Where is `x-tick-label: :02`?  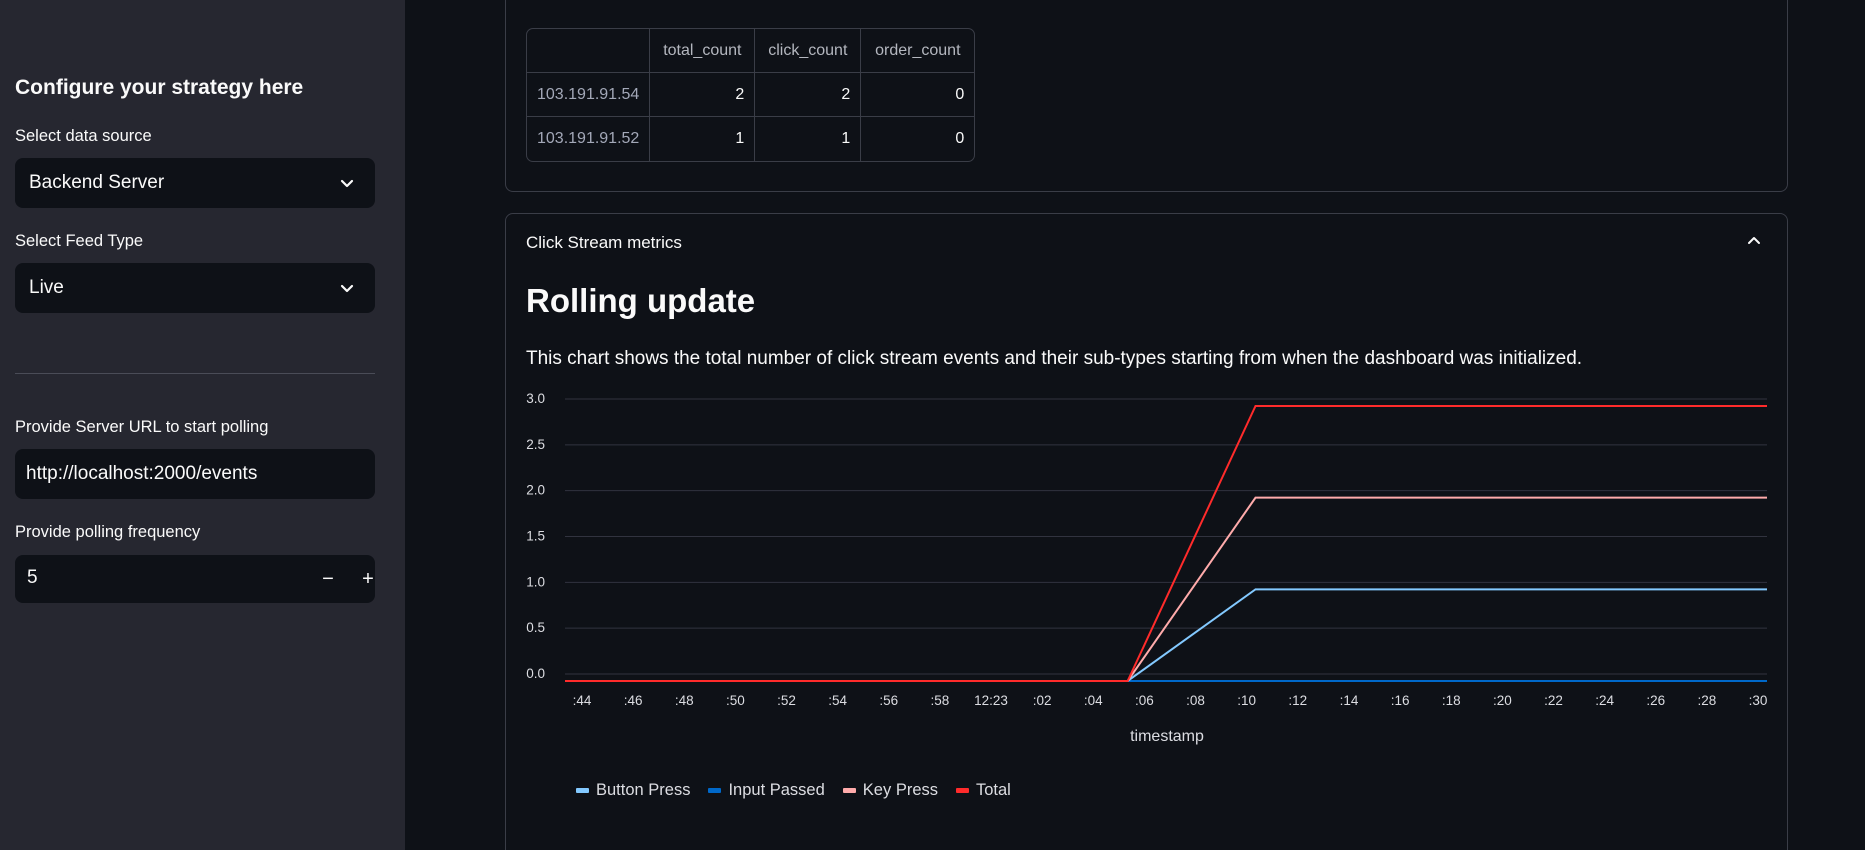 x-tick-label: :02 is located at coordinates (1042, 700).